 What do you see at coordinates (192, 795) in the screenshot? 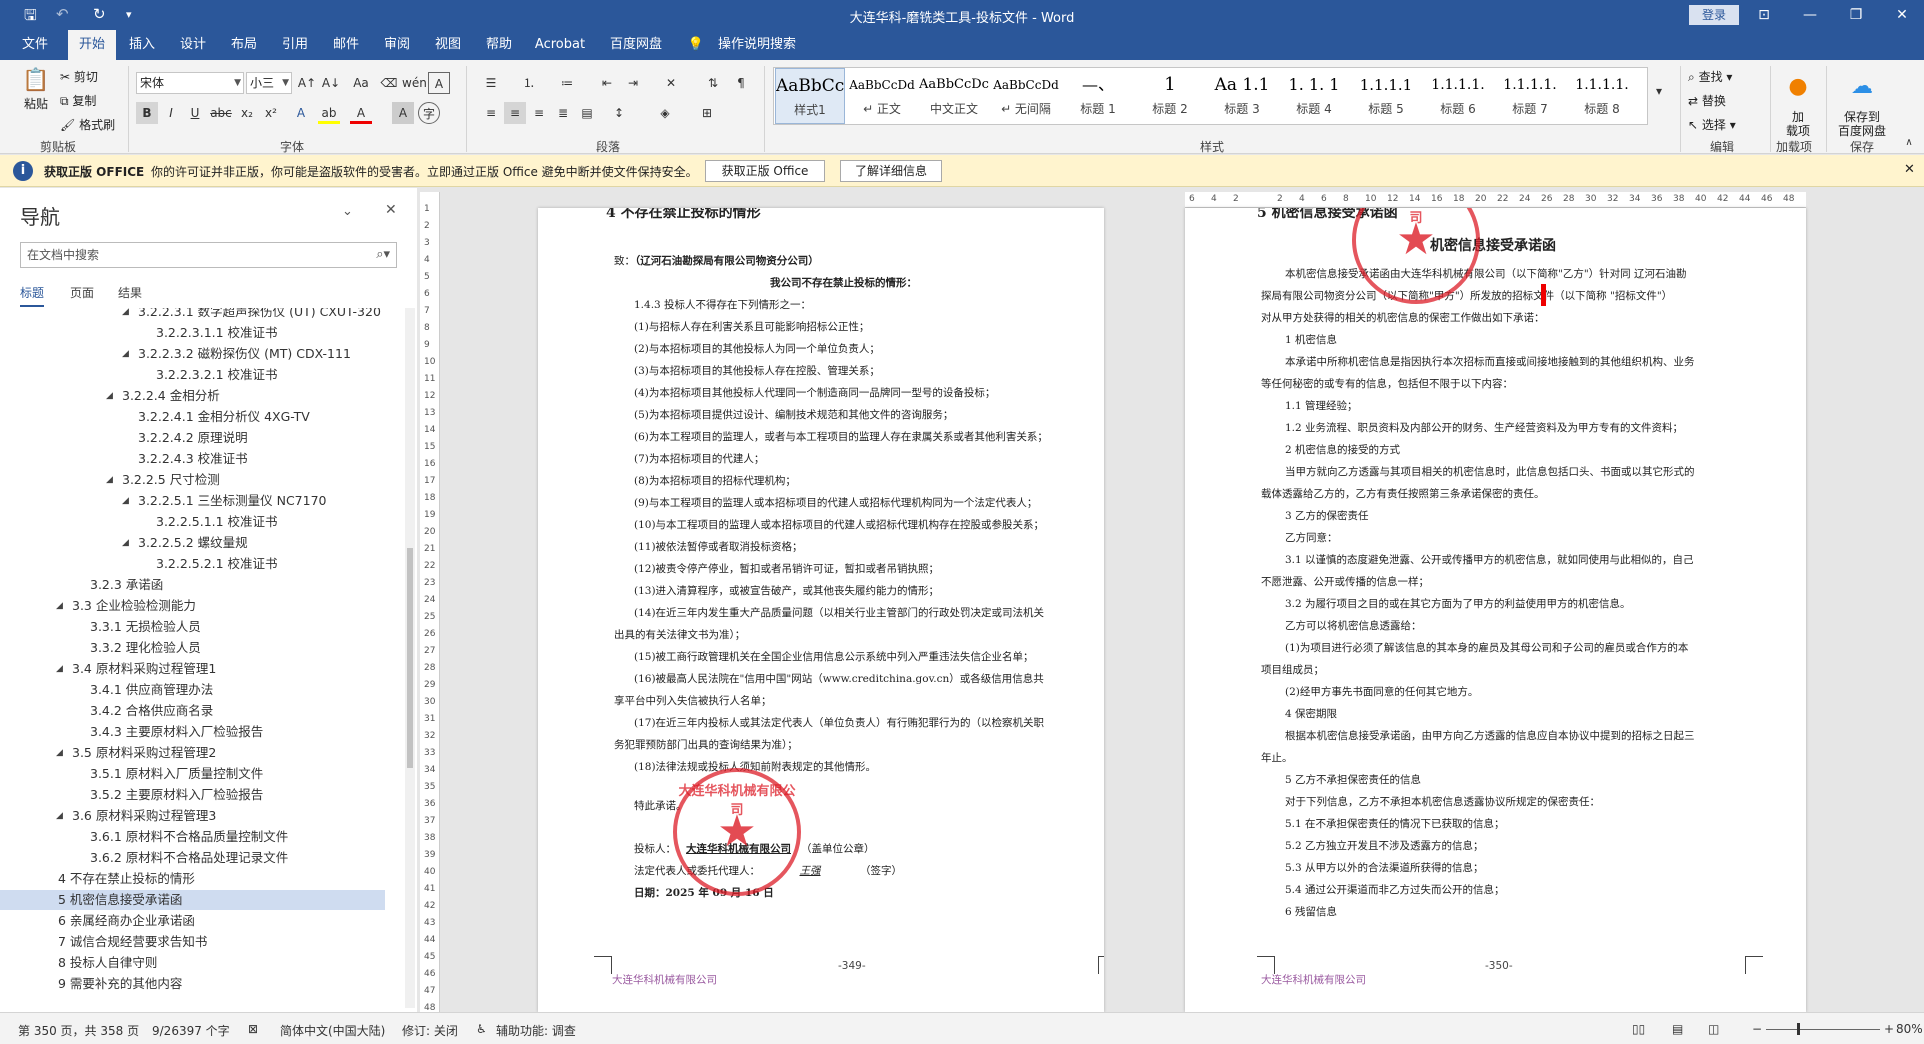
I see `nav-item: 3.5.2 主要原材料入厂检验报告` at bounding box center [192, 795].